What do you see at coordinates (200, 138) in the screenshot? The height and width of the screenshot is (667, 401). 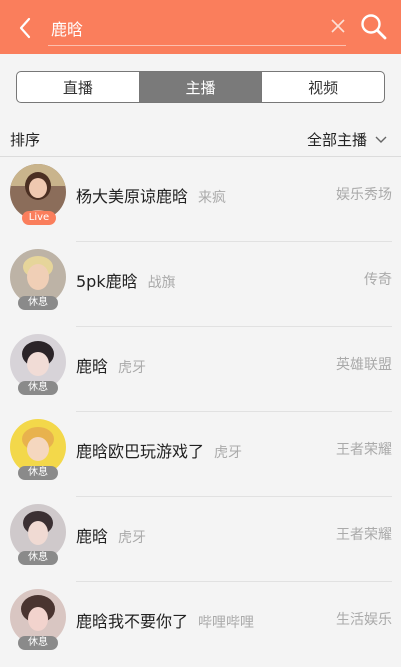 I see `sort-bar: 排序 全部主播` at bounding box center [200, 138].